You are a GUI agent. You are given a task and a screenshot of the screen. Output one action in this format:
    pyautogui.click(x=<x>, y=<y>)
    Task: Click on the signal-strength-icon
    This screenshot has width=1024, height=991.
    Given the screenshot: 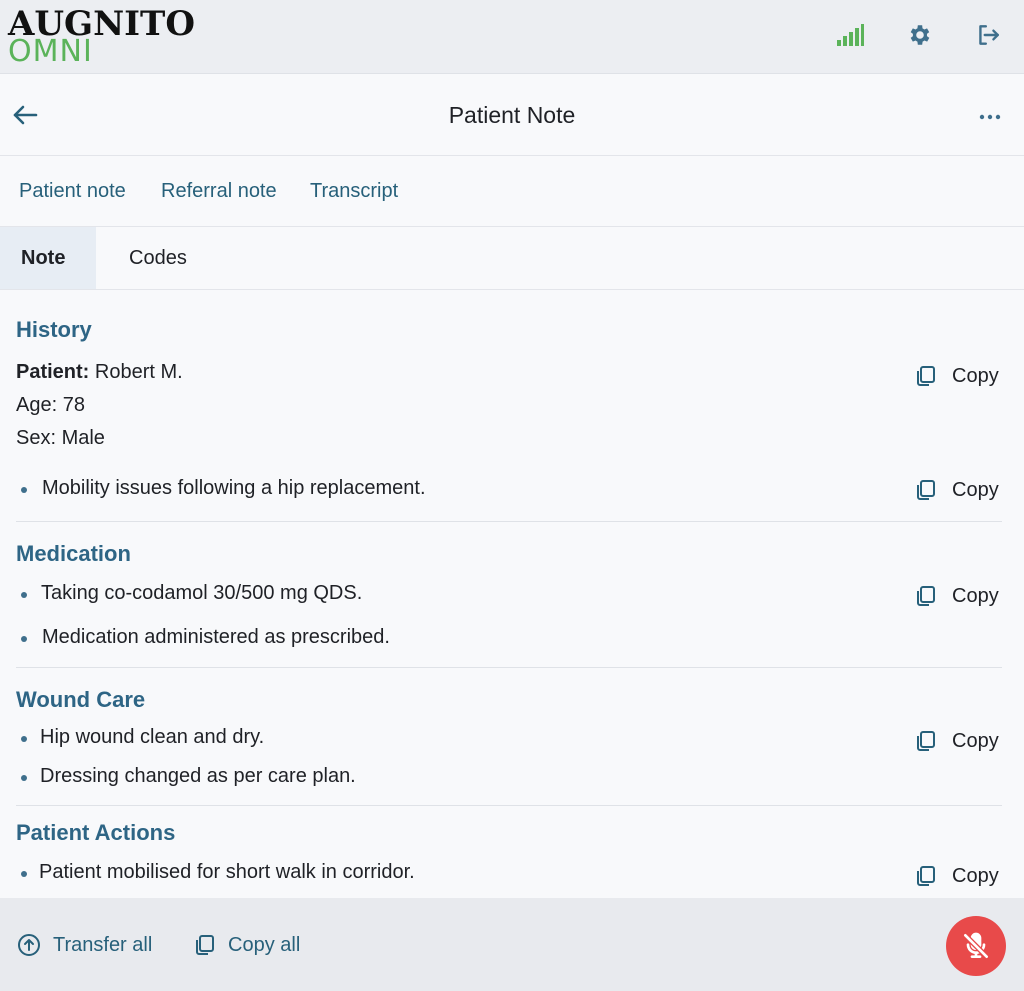 What is the action you would take?
    pyautogui.click(x=850, y=35)
    